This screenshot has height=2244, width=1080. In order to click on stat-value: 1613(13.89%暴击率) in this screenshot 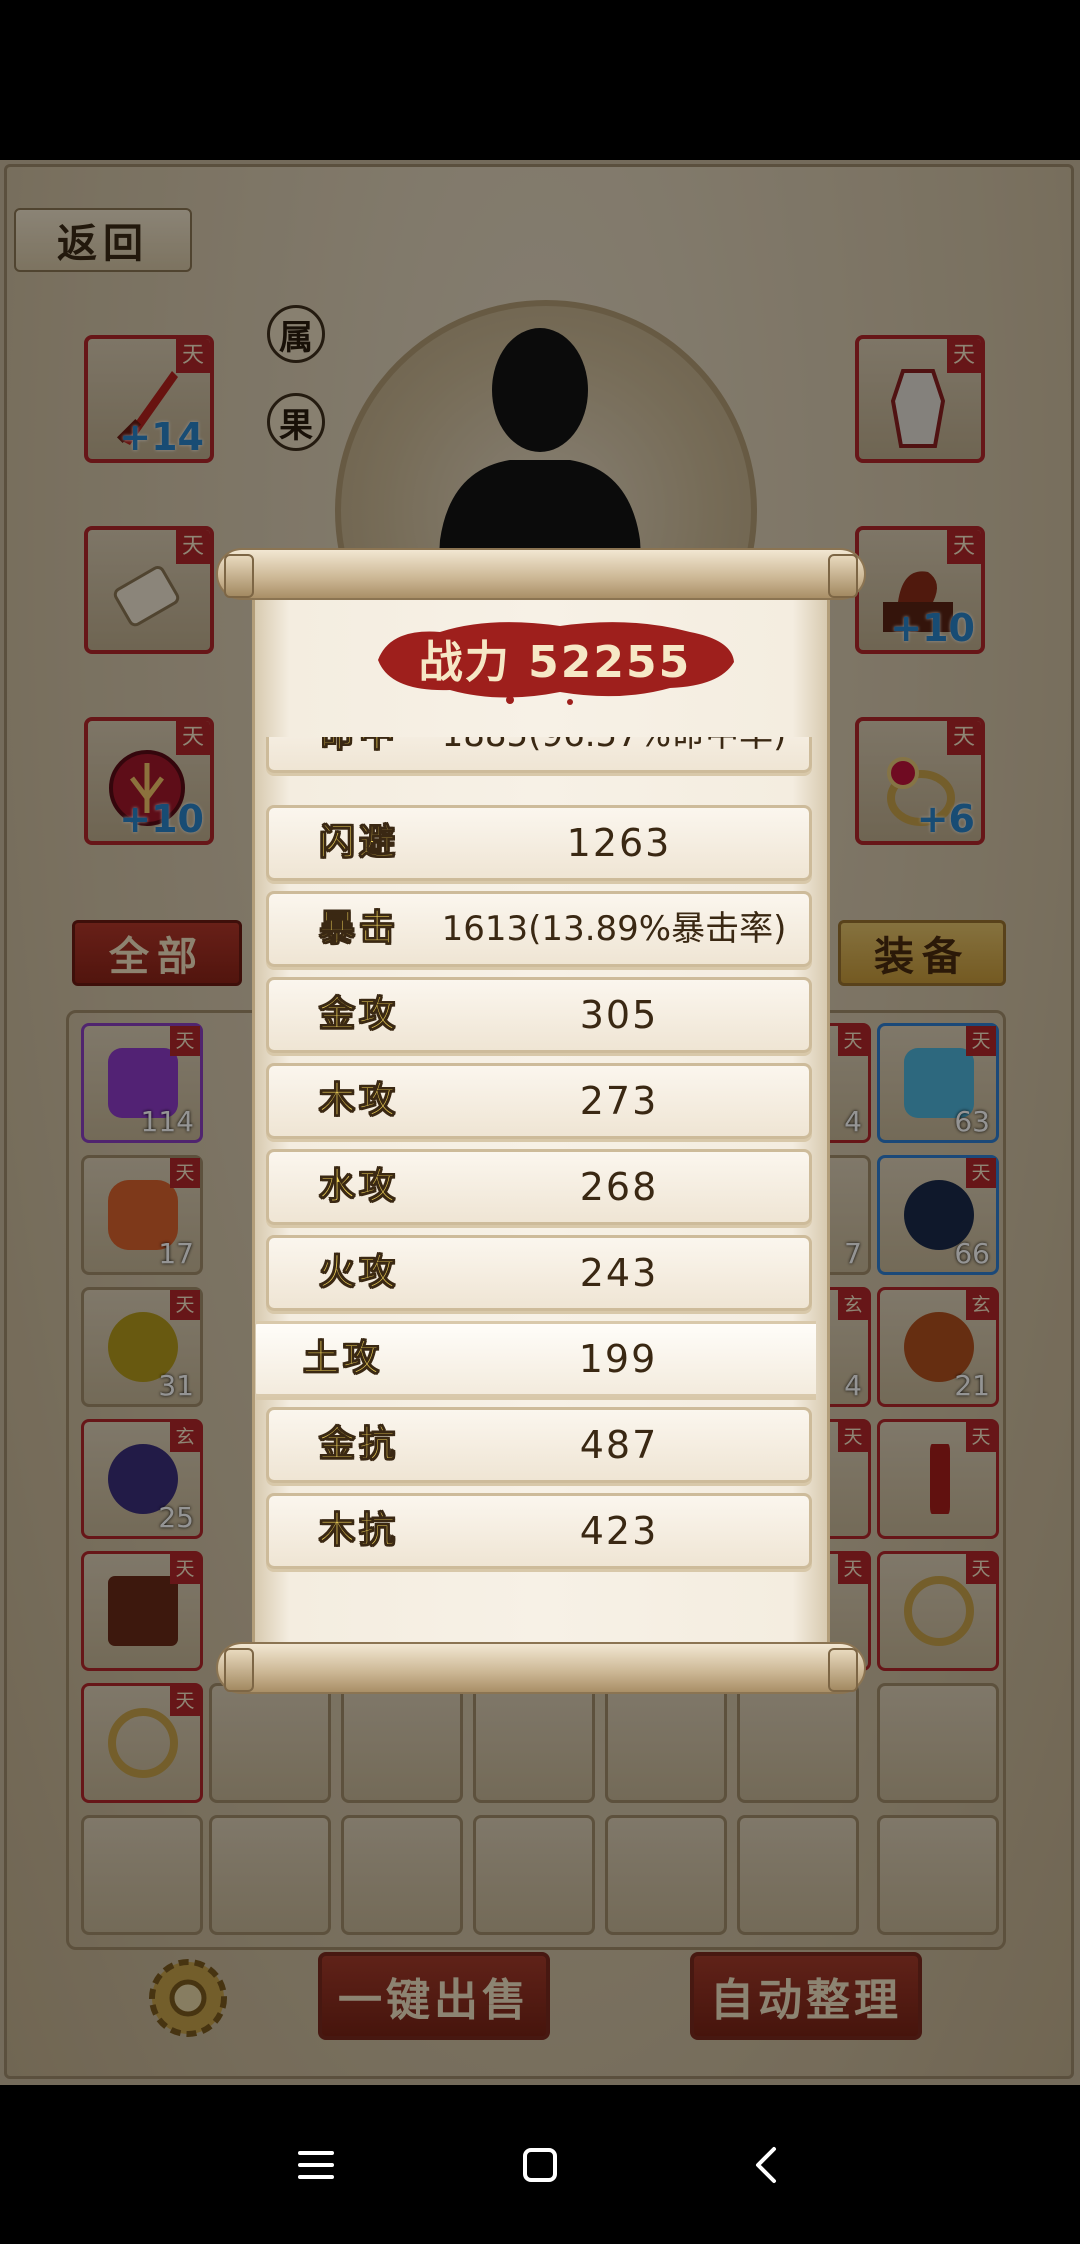, I will do `click(614, 929)`.